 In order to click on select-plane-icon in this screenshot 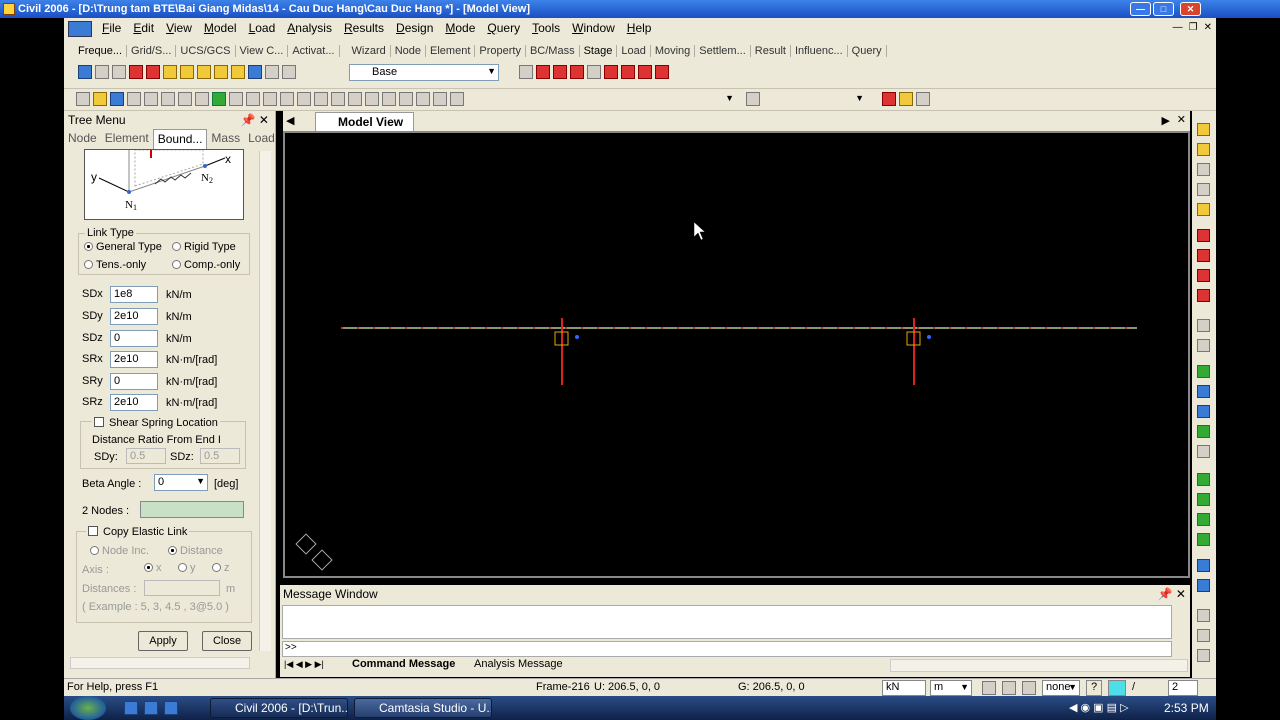, I will do `click(204, 72)`.